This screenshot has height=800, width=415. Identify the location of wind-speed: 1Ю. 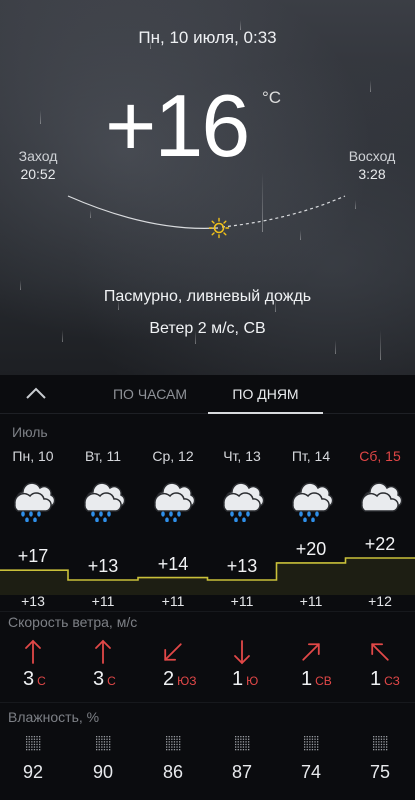
(245, 679).